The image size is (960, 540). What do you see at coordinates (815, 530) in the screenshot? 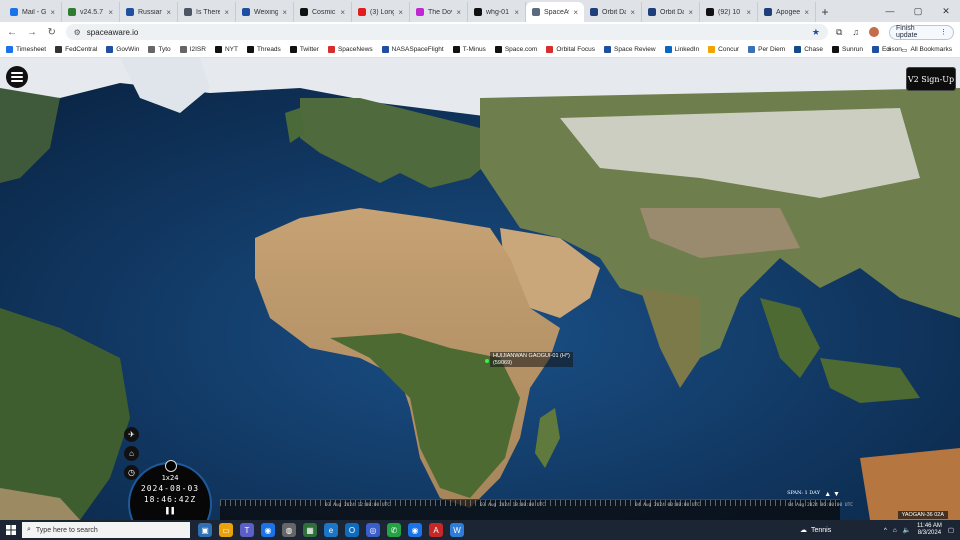
I see `weather-widget: ☁ Tennis` at bounding box center [815, 530].